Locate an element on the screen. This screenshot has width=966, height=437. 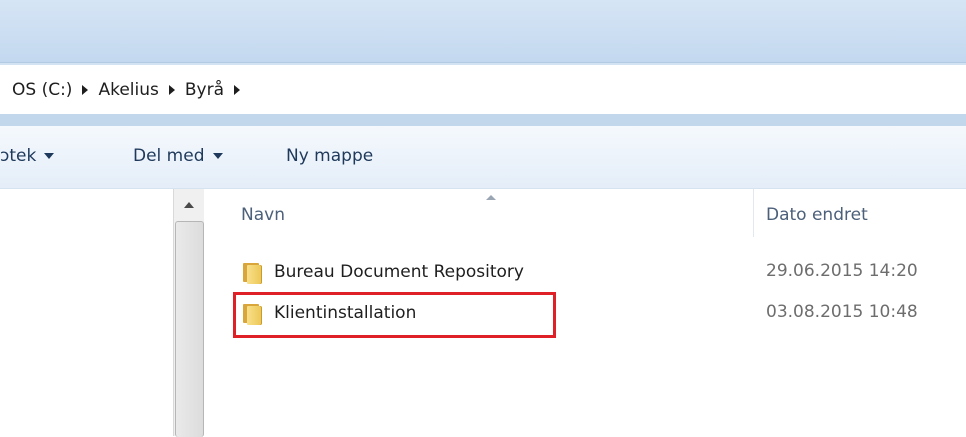
sort-ascending-icon is located at coordinates (491, 197).